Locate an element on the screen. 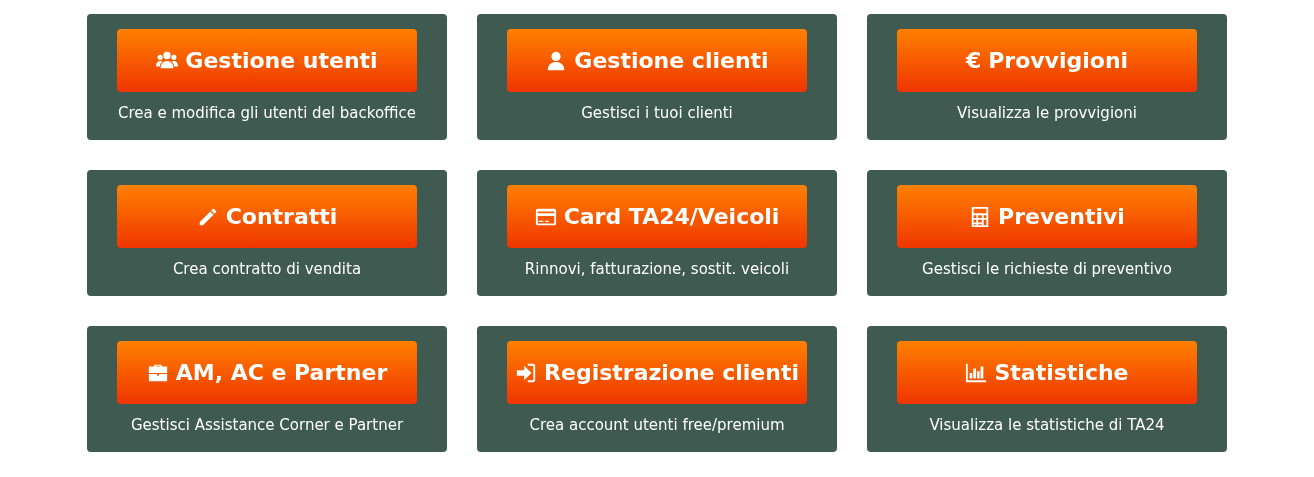 The image size is (1314, 477). card-description: Crea contratto di vendita is located at coordinates (267, 269).